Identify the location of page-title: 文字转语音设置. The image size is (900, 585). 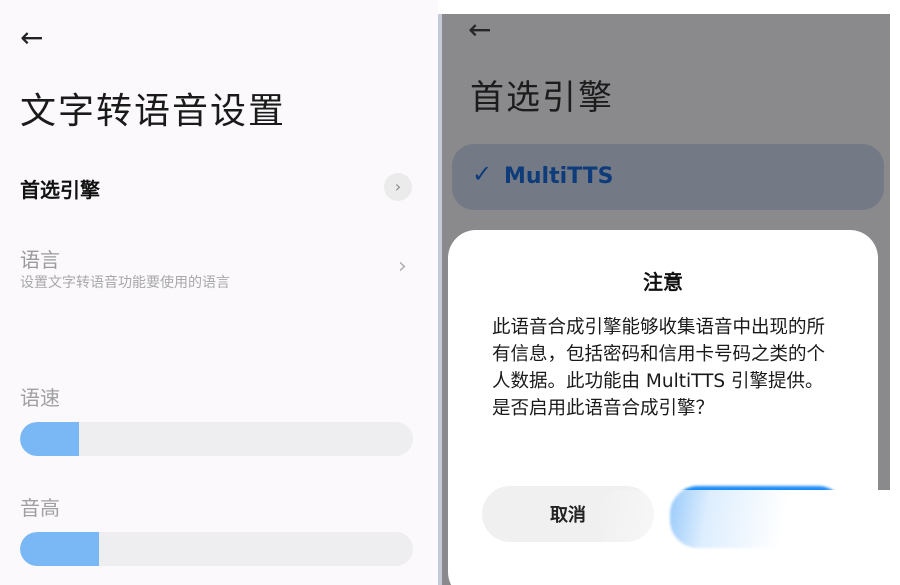
(153, 111).